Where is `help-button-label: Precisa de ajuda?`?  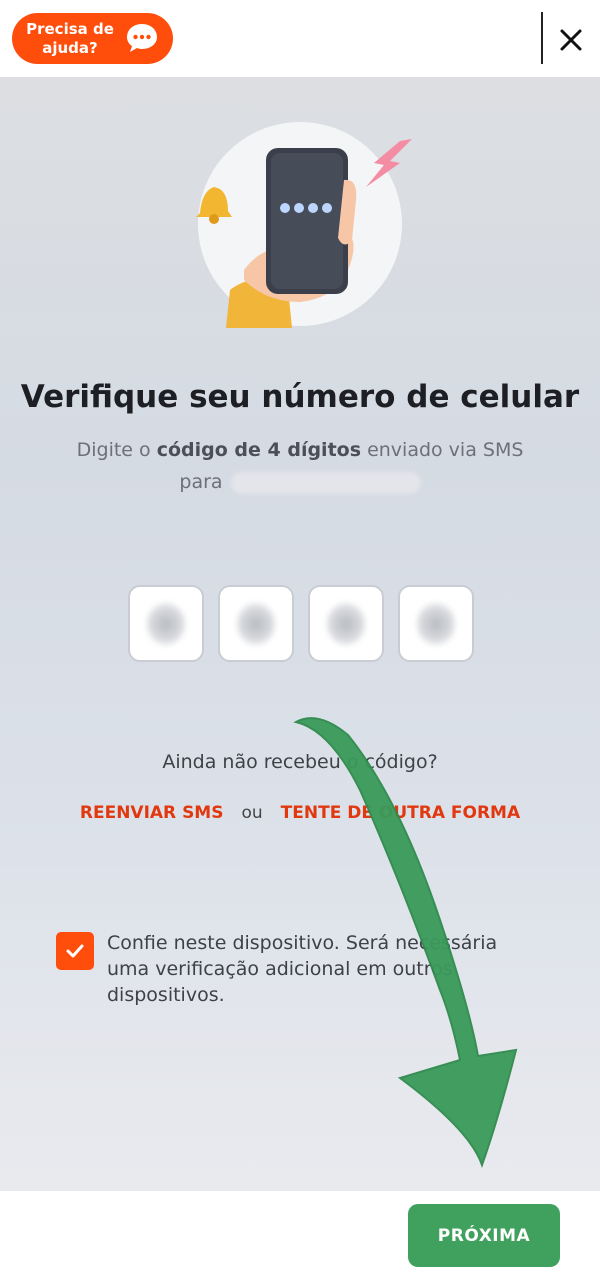
help-button-label: Precisa de ajuda? is located at coordinates (70, 38).